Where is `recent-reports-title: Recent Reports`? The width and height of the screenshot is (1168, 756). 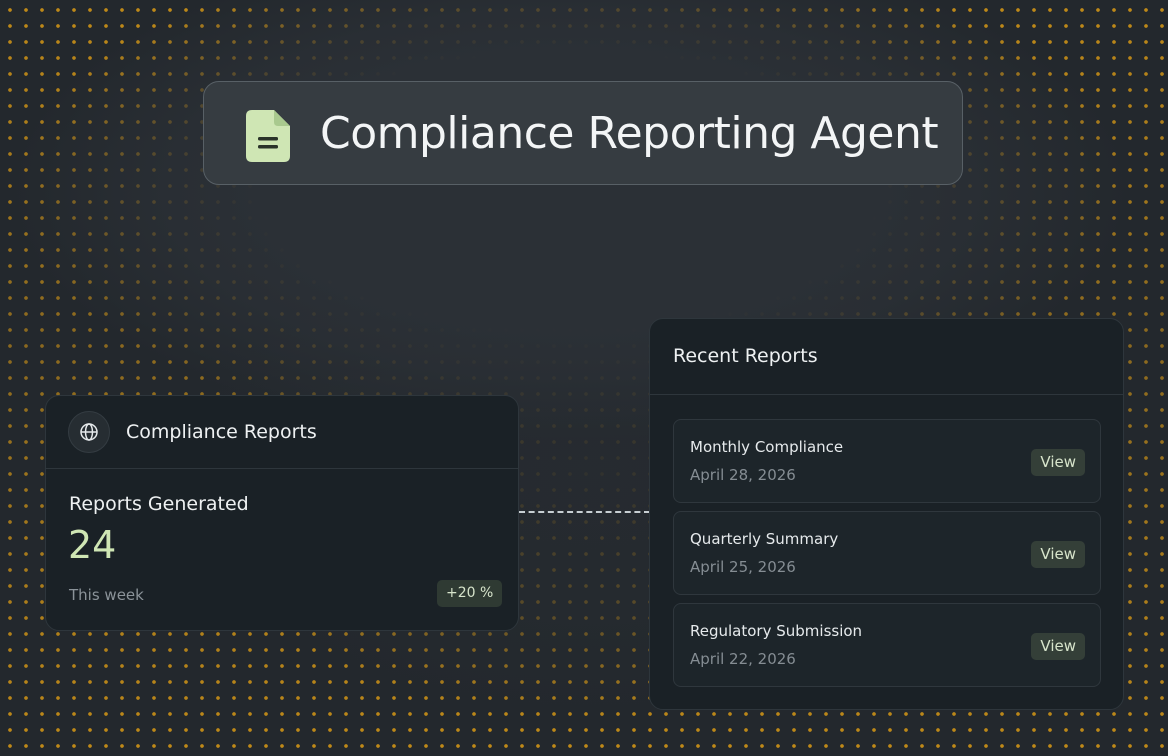
recent-reports-title: Recent Reports is located at coordinates (745, 356).